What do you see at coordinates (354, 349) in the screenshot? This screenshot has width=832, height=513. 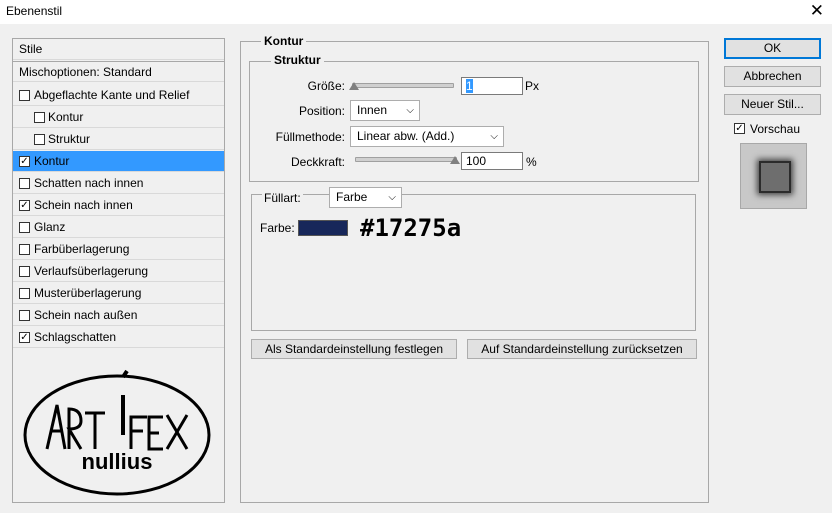 I see `set-default-button: Als Standardeinstellung festlegen` at bounding box center [354, 349].